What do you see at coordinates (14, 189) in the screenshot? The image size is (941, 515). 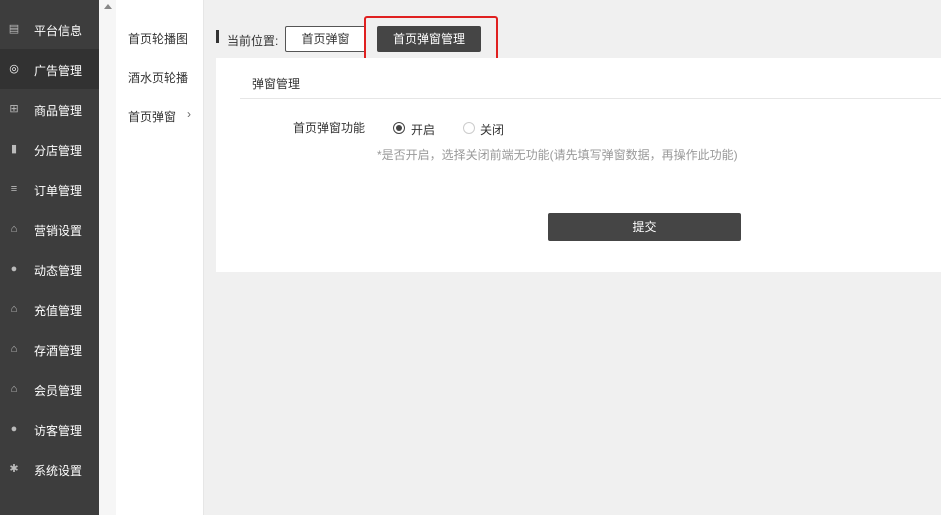 I see `list-icon: ≡` at bounding box center [14, 189].